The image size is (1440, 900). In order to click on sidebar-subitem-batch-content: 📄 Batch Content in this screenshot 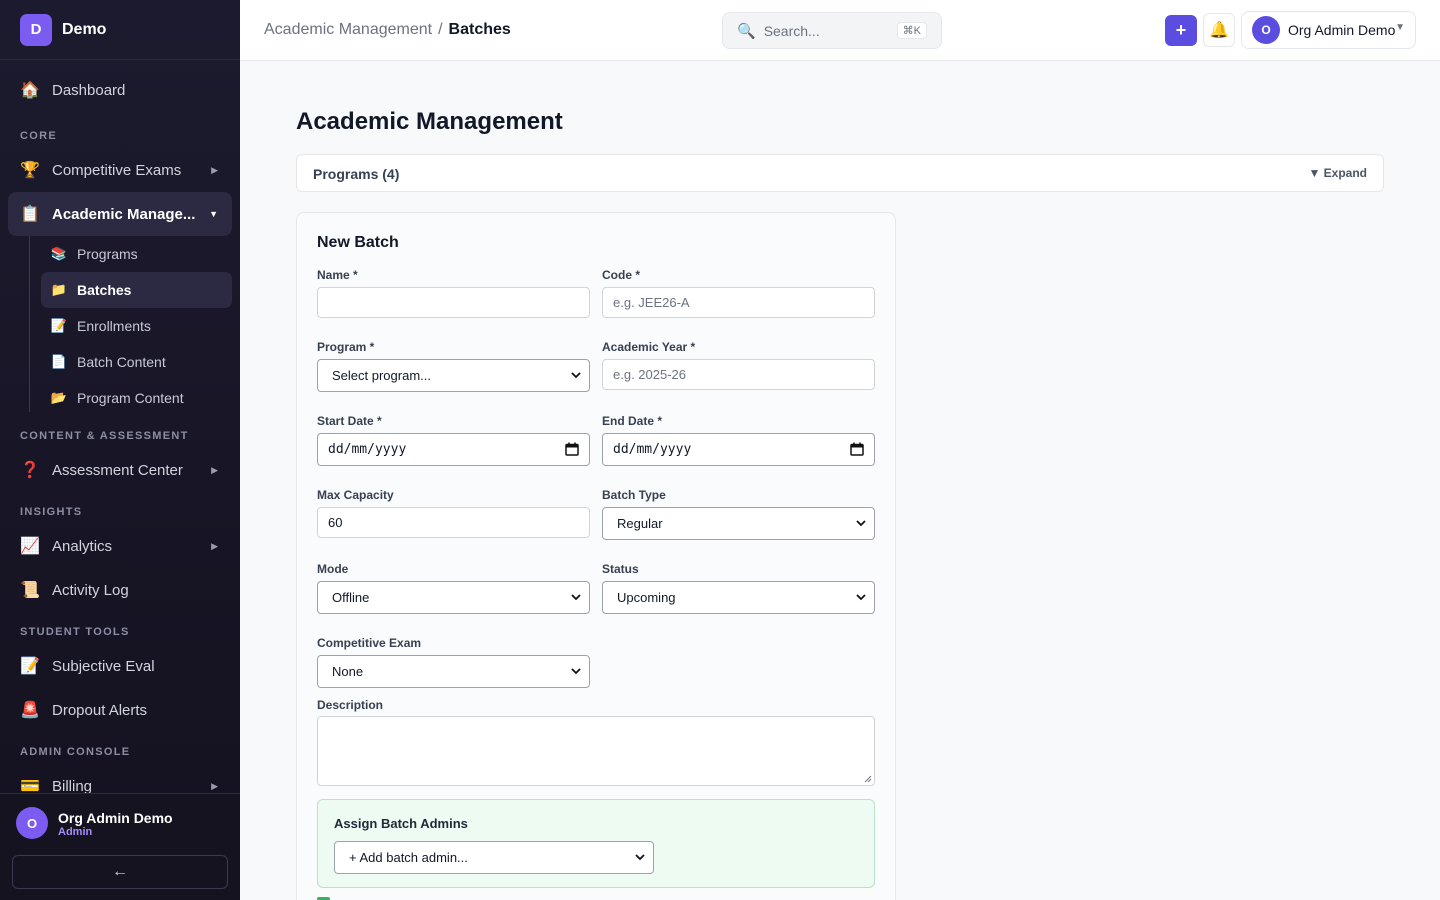, I will do `click(136, 362)`.